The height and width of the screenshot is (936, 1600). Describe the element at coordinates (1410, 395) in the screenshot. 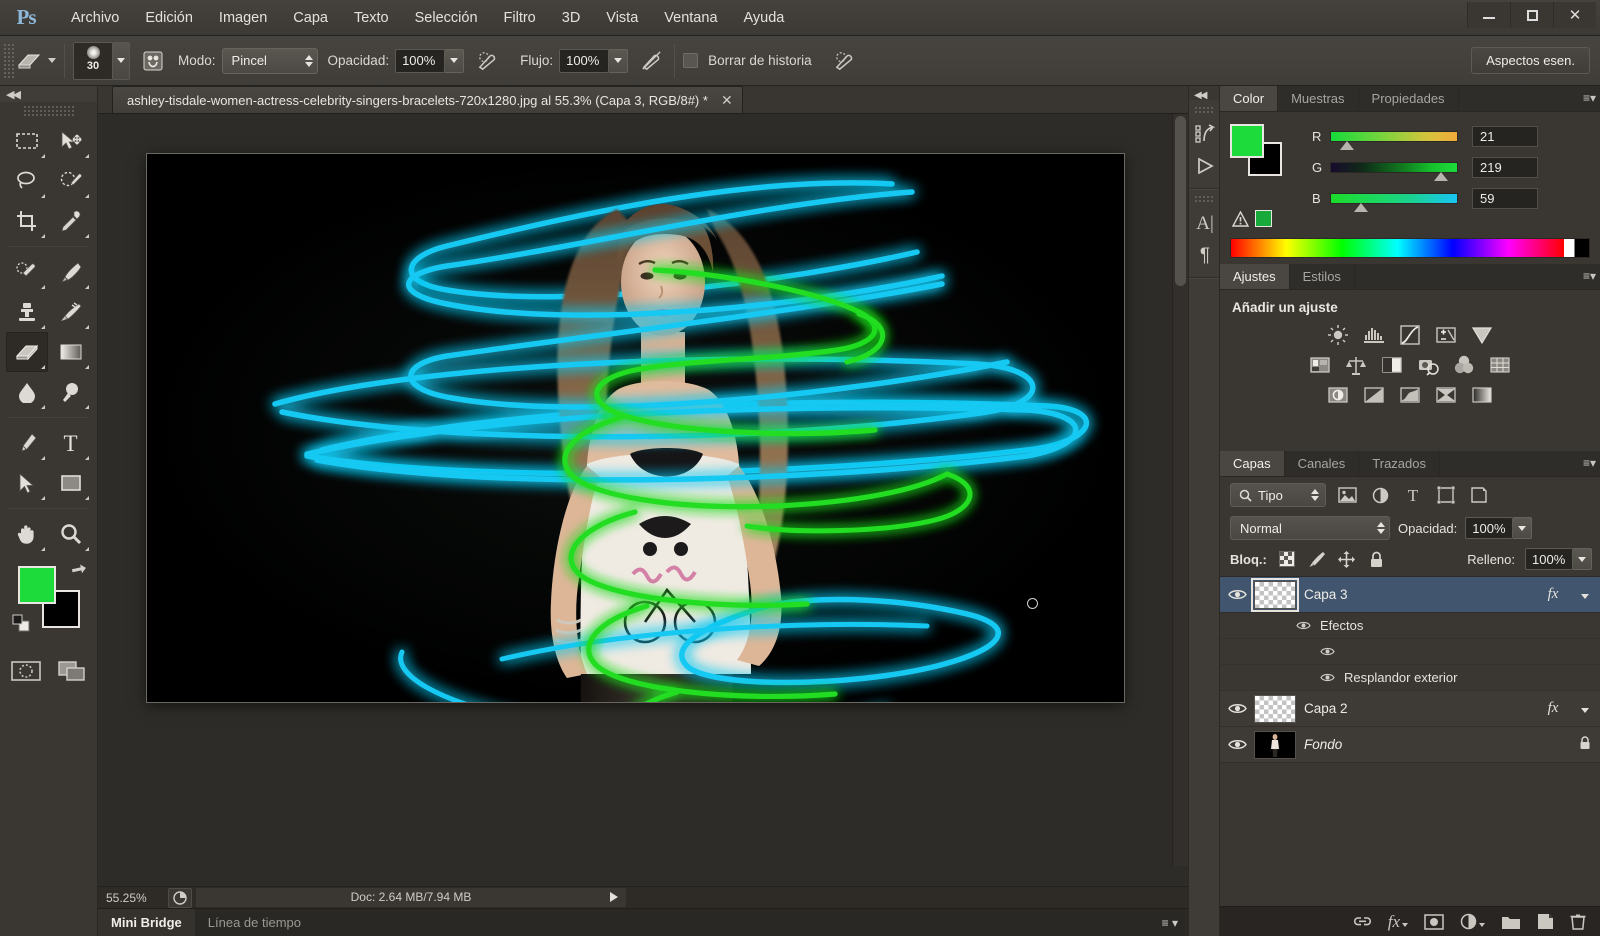

I see `threshold-icon` at that location.